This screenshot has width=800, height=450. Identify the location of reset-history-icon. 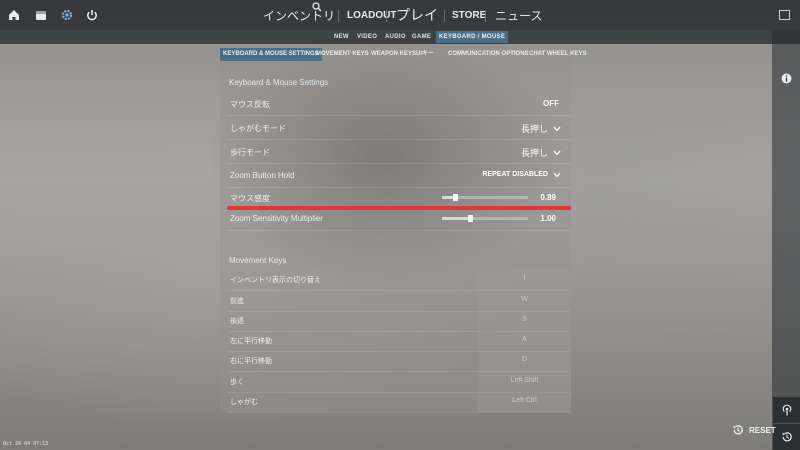
(738, 430).